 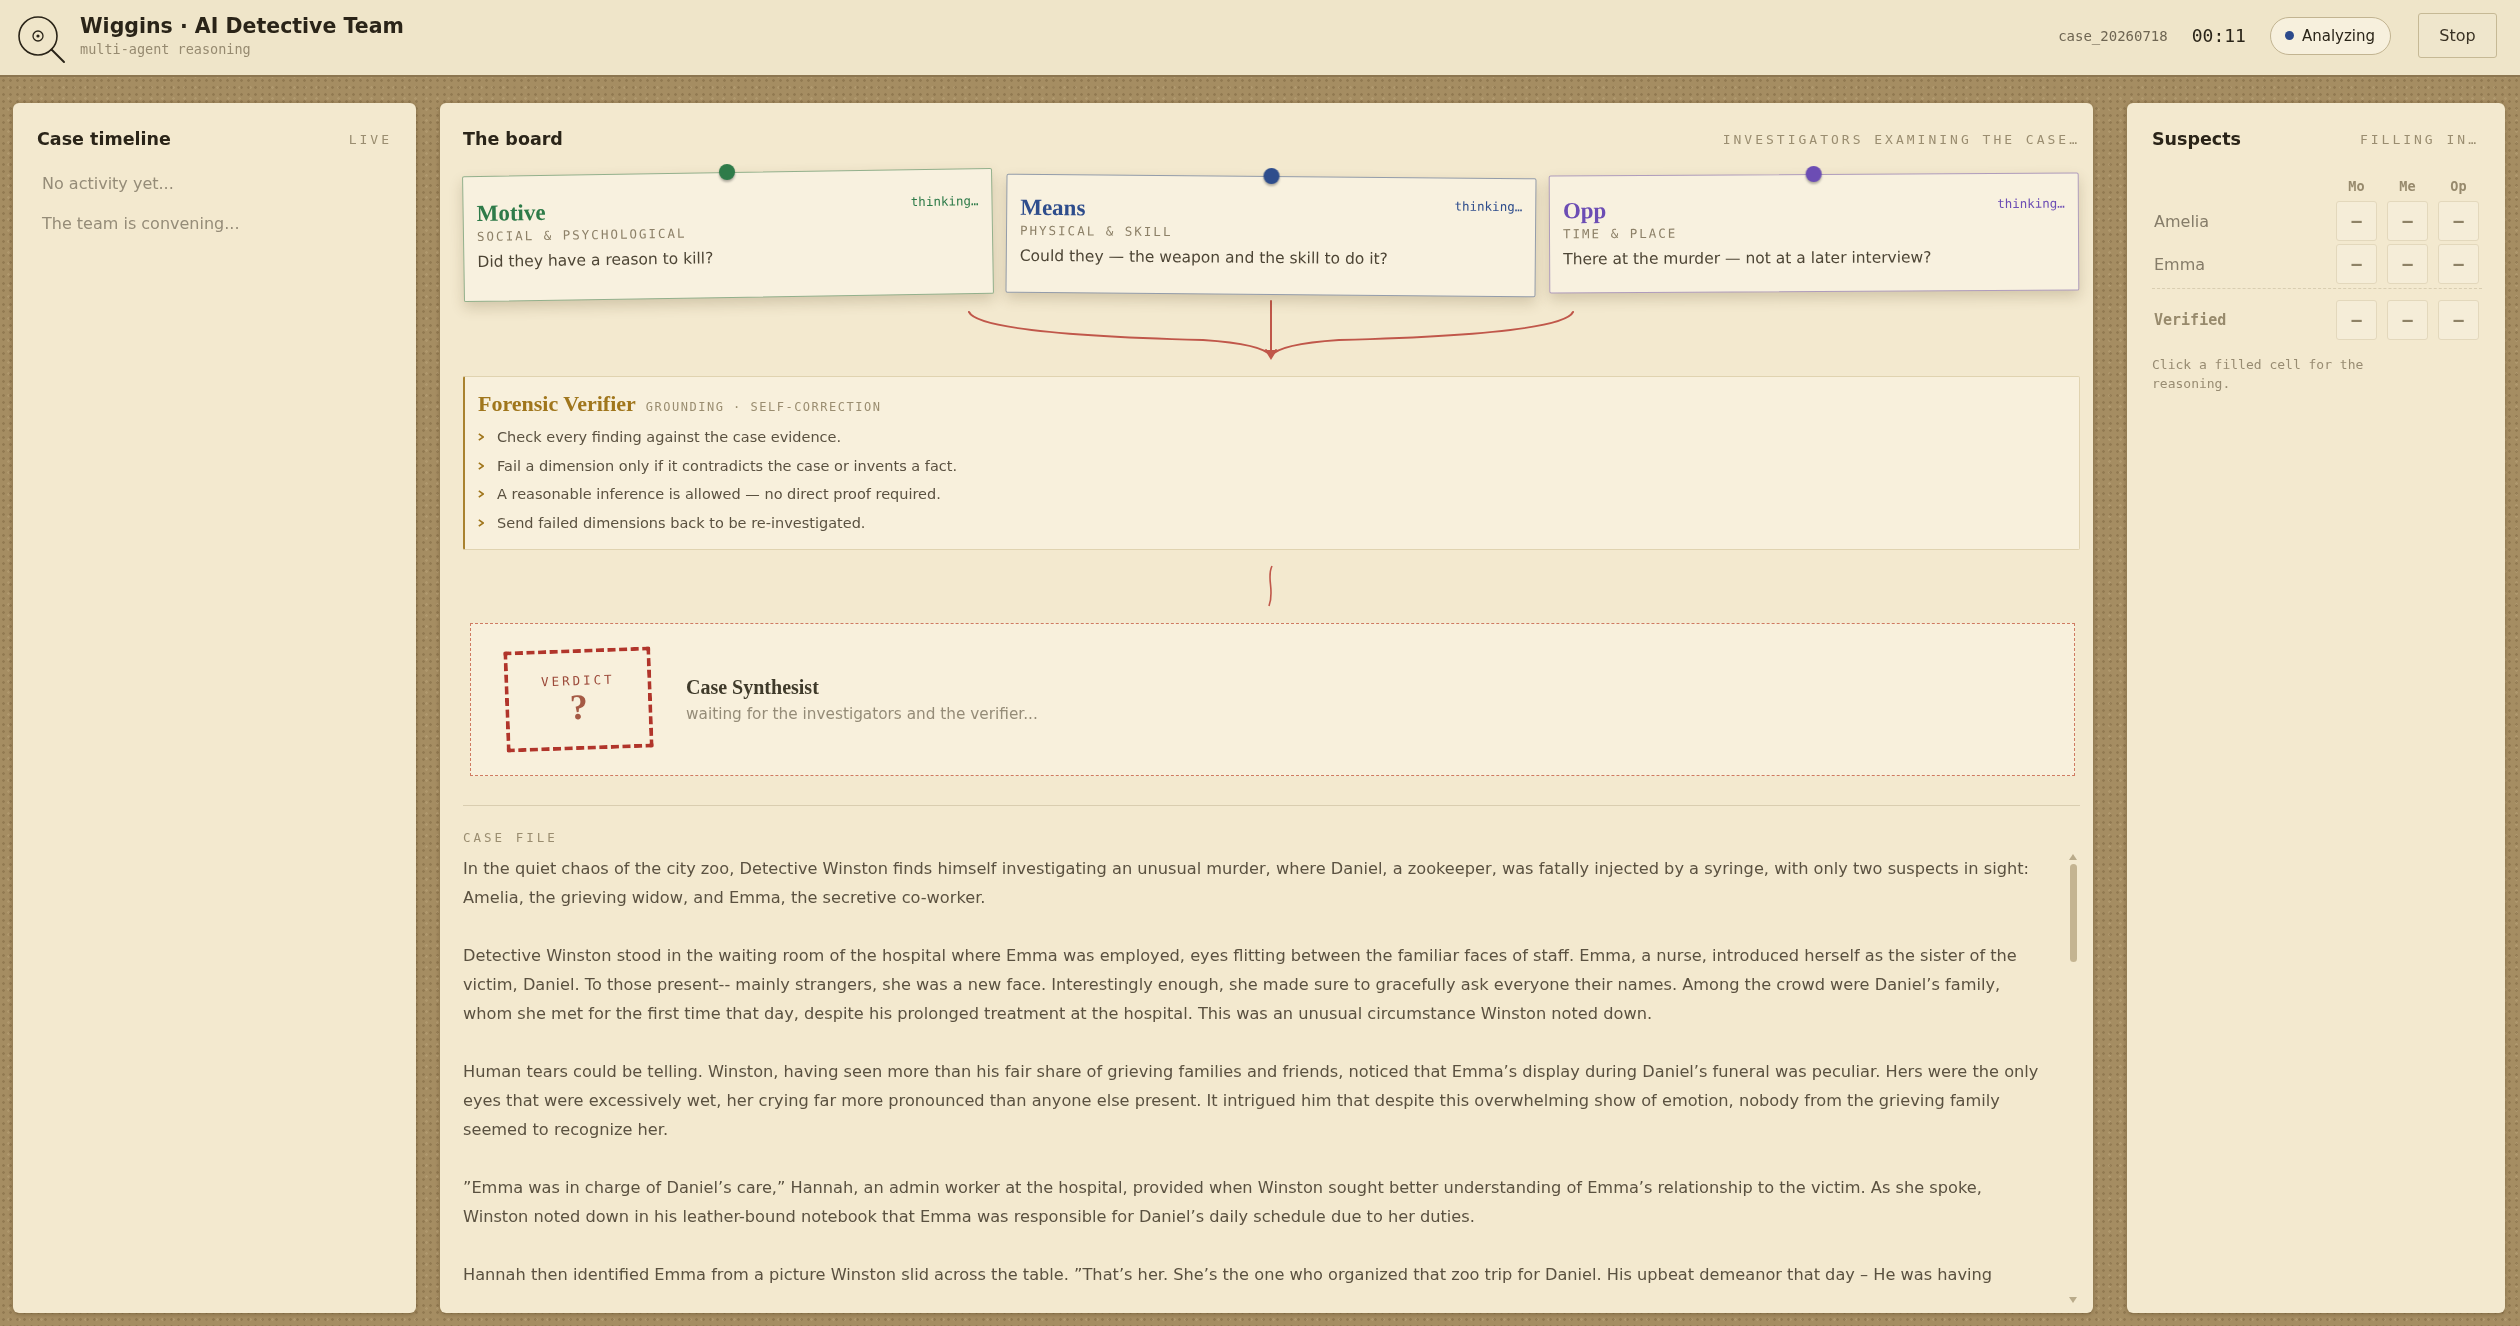 I want to click on verifier-rule: Send failed dimensions back to be re-investigated., so click(x=681, y=522).